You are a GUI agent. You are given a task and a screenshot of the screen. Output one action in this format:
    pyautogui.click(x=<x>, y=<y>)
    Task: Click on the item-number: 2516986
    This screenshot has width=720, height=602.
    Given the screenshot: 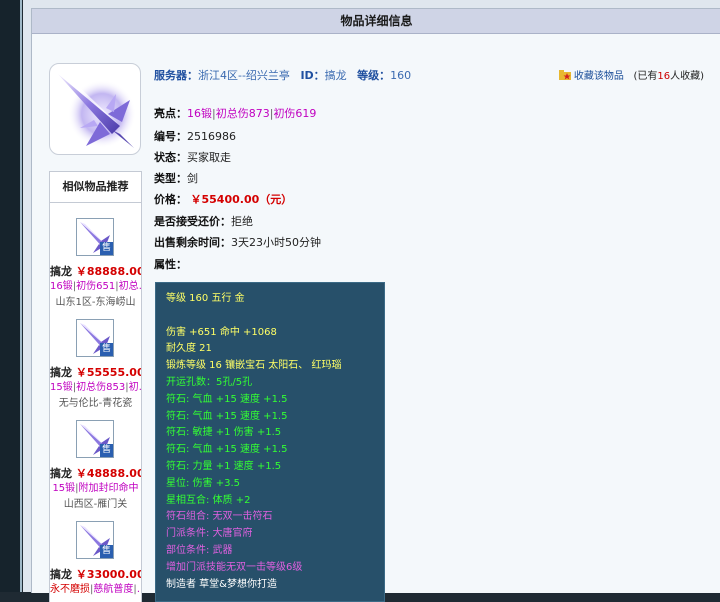 What is the action you would take?
    pyautogui.click(x=211, y=136)
    